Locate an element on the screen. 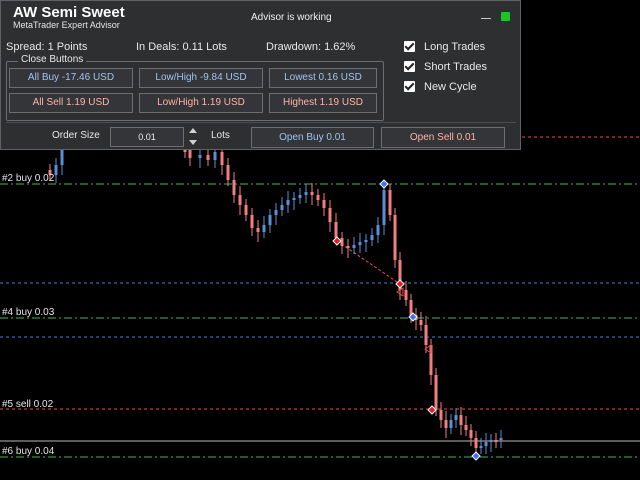  close-highest-button: Highest 1.19 USD is located at coordinates (323, 103).